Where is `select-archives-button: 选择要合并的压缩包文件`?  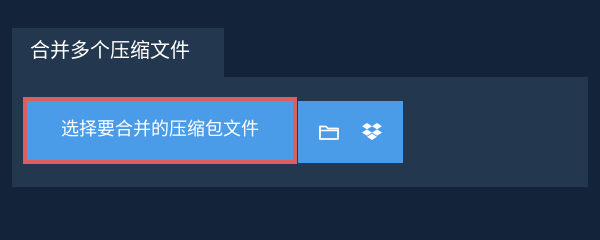
select-archives-button: 选择要合并的压缩包文件 is located at coordinates (160, 130).